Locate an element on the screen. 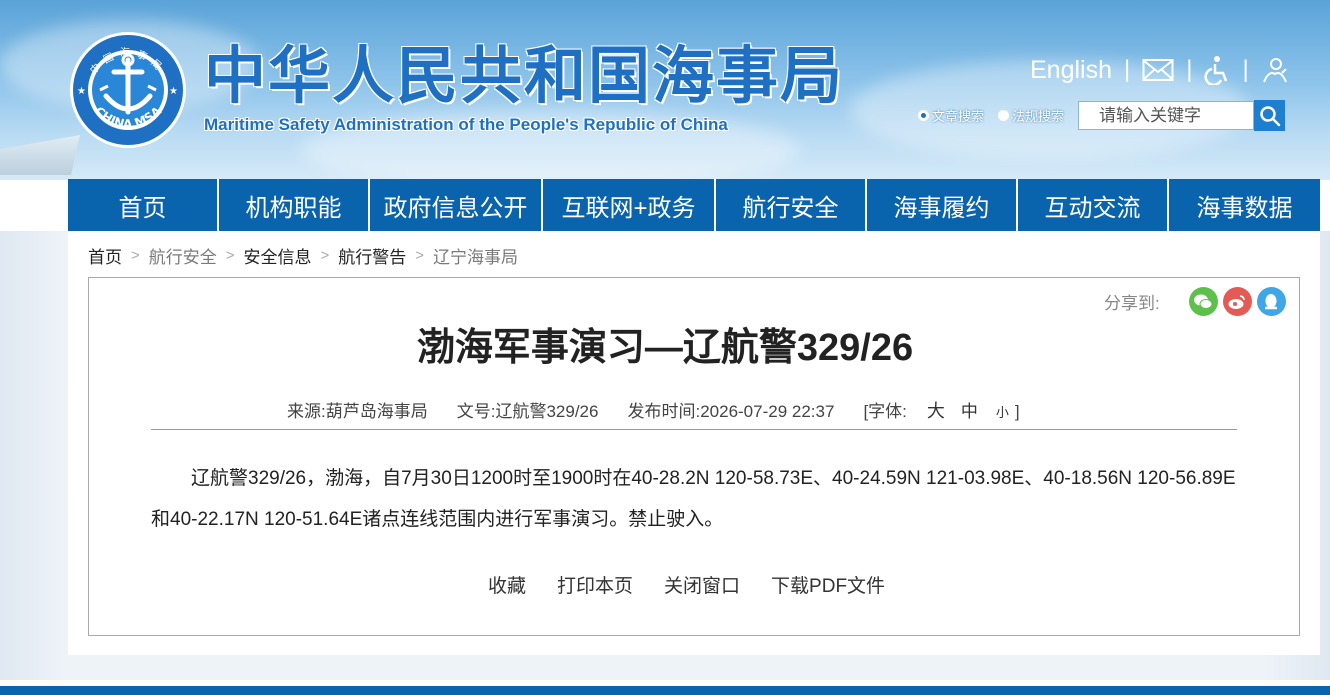 The width and height of the screenshot is (1330, 695). top-links: English | | | is located at coordinates (1159, 70).